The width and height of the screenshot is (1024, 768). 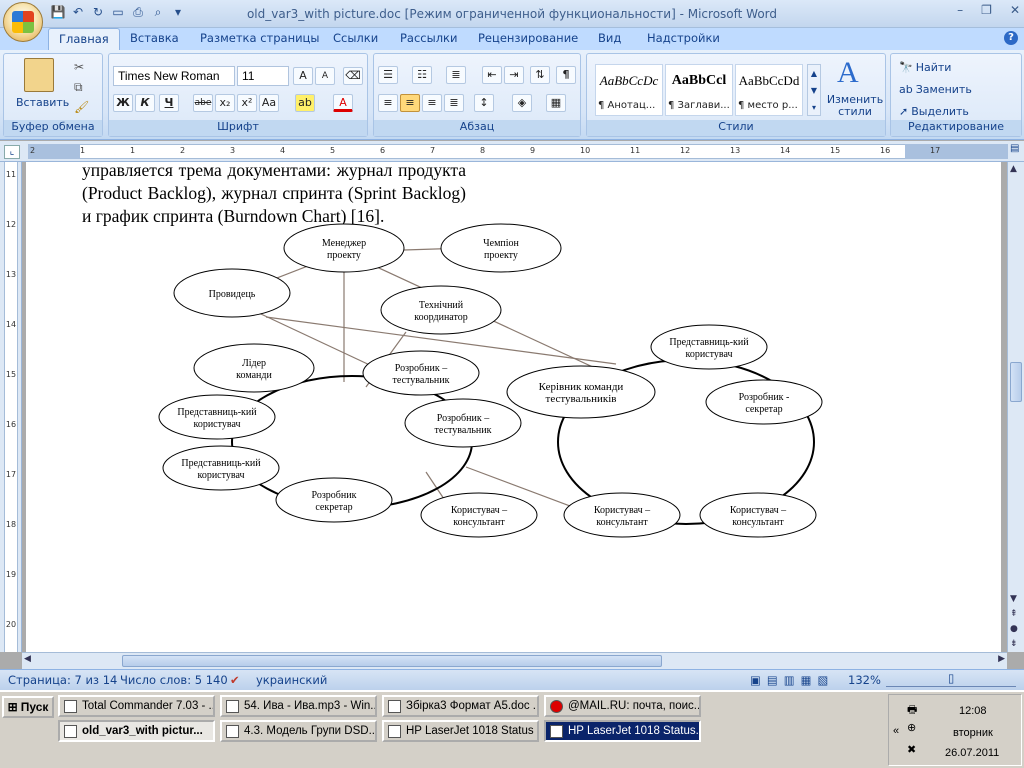 What do you see at coordinates (1016, 382) in the screenshot?
I see `vertical-scroll-thumb` at bounding box center [1016, 382].